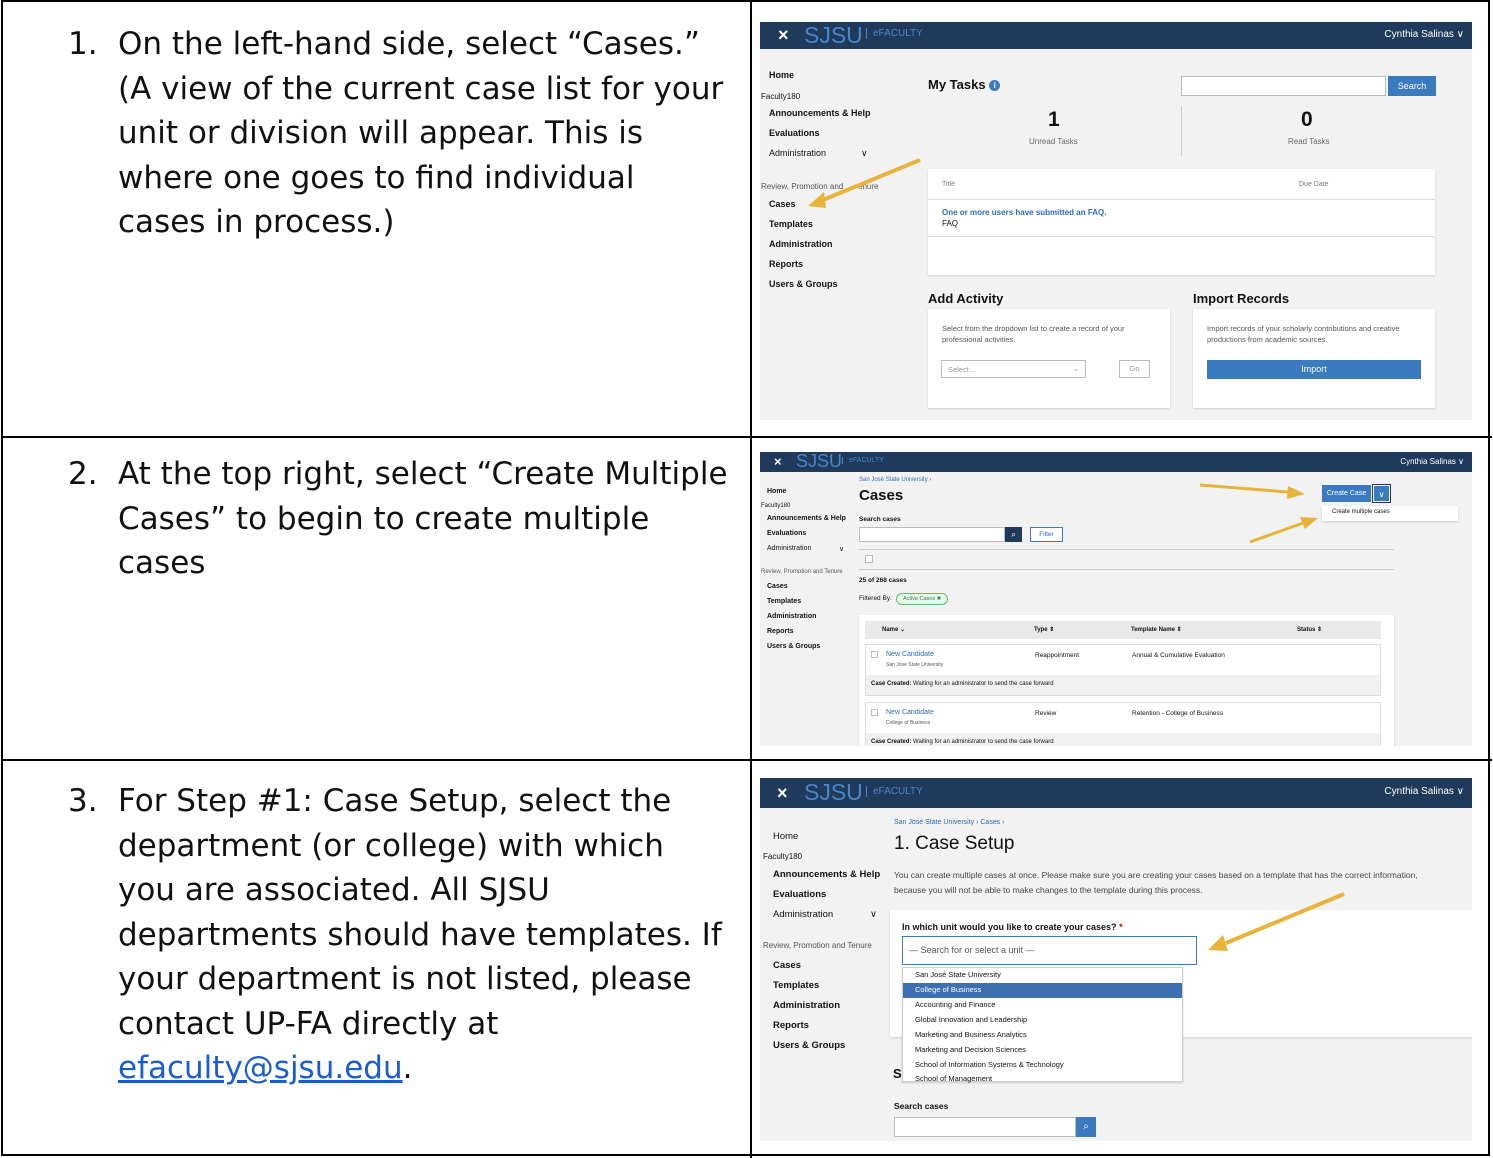  Describe the element at coordinates (83, 474) in the screenshot. I see `step-number: 2.` at that location.